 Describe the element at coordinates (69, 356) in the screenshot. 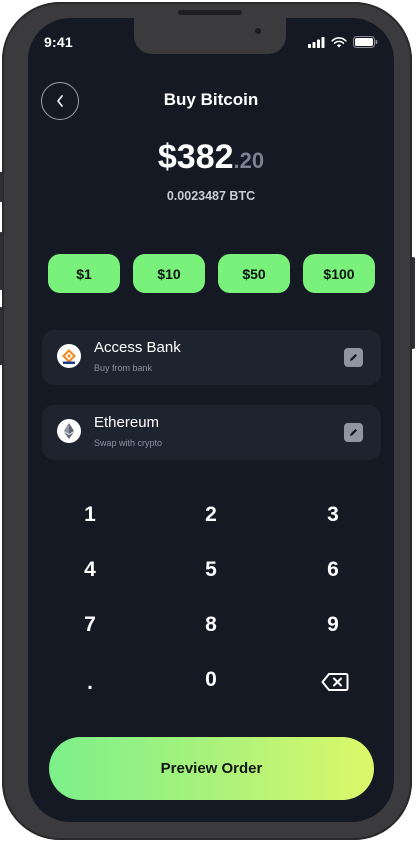

I see `access-bank-logo-icon` at that location.